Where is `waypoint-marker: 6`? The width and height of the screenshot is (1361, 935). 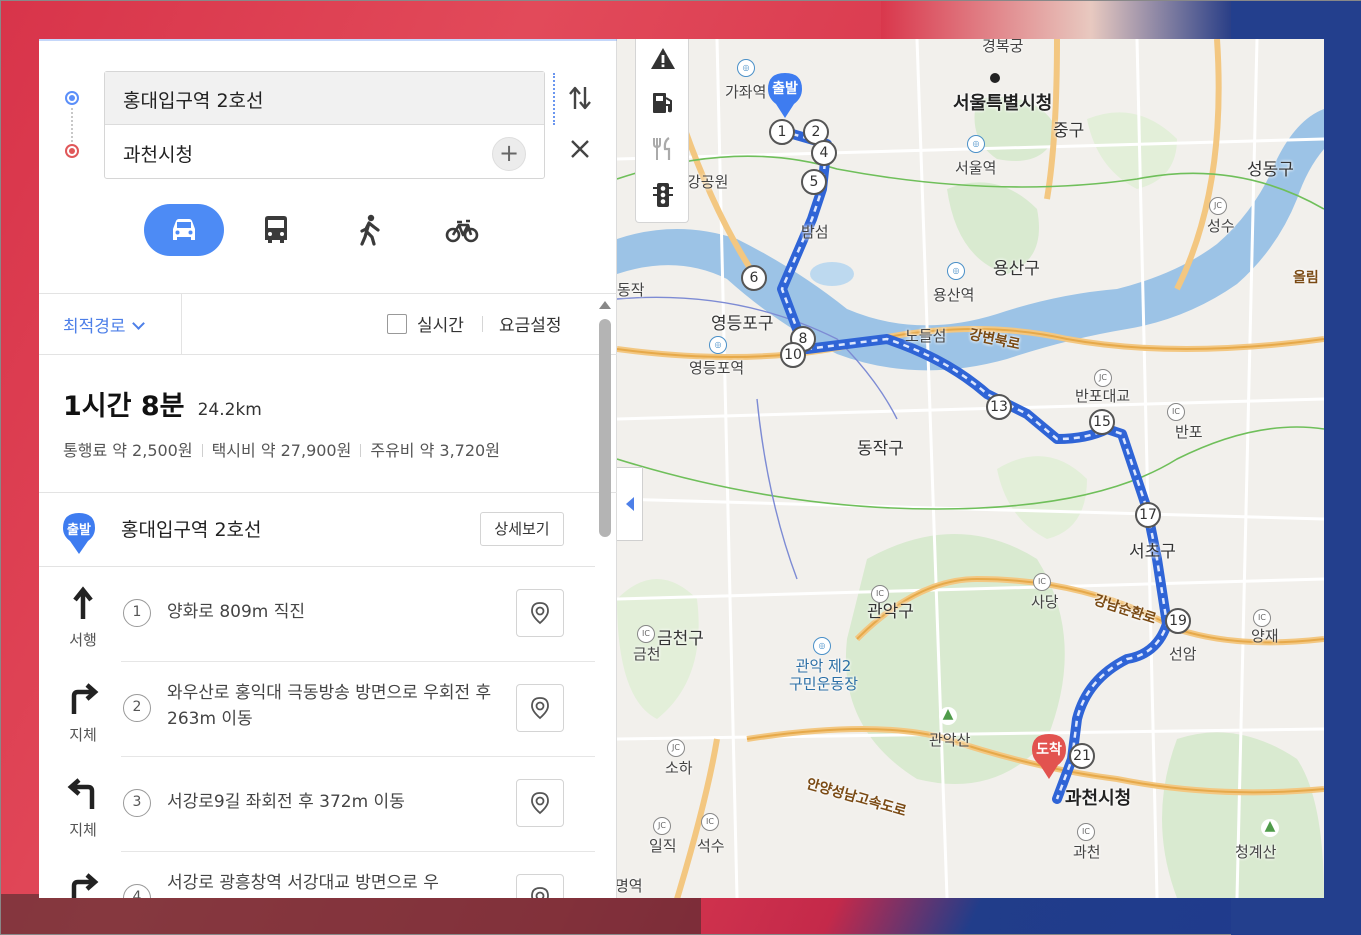
waypoint-marker: 6 is located at coordinates (754, 278).